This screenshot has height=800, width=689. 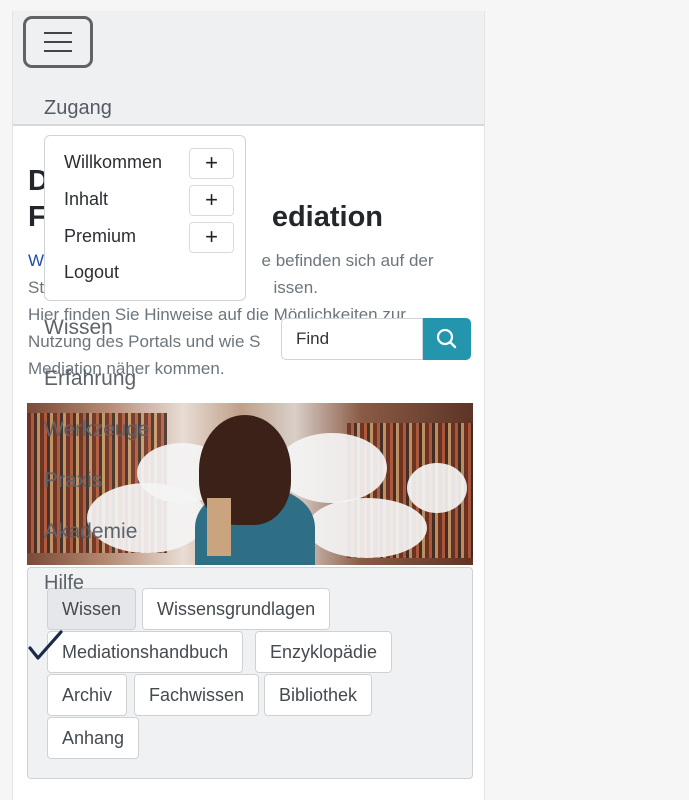 What do you see at coordinates (78, 108) in the screenshot?
I see `nav-link-zugang: Zugang` at bounding box center [78, 108].